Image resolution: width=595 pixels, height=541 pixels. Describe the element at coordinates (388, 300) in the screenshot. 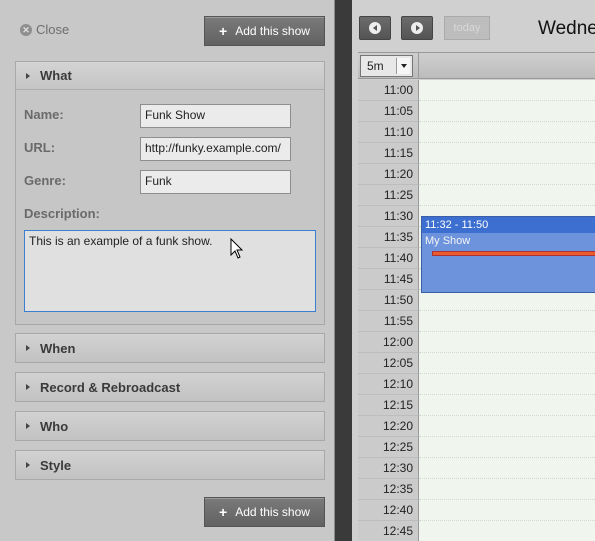

I see `time-label: 11:50` at that location.